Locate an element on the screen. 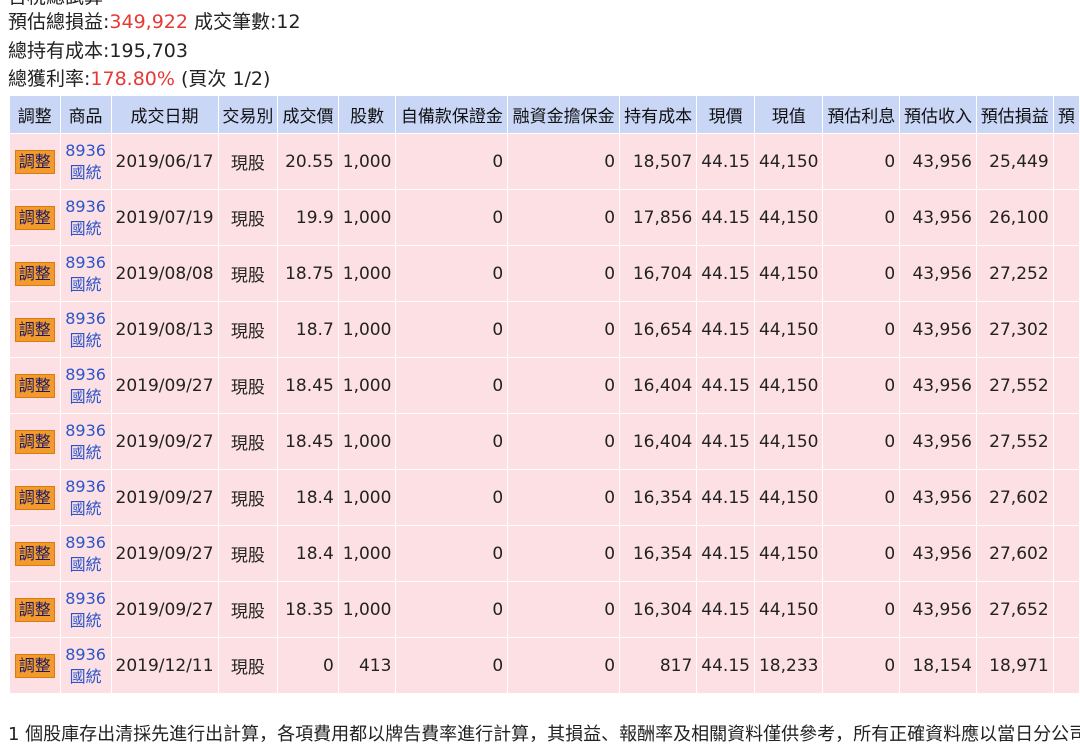 The image size is (1080, 746). column-header: 成交價 is located at coordinates (308, 114).